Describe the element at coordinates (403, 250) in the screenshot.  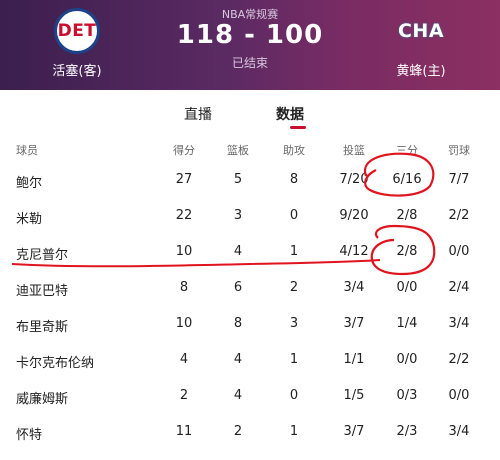
I see `annotation-circle-knueppel-three-pointers` at that location.